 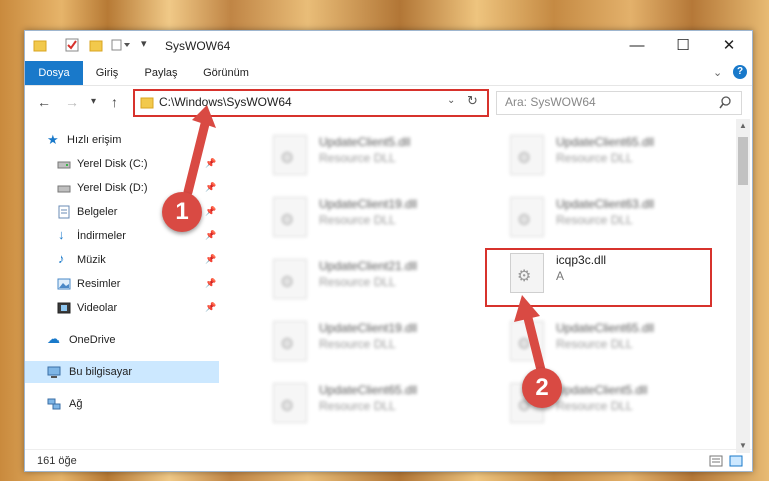 I want to click on arrow-1-shaft, so click(x=196, y=158).